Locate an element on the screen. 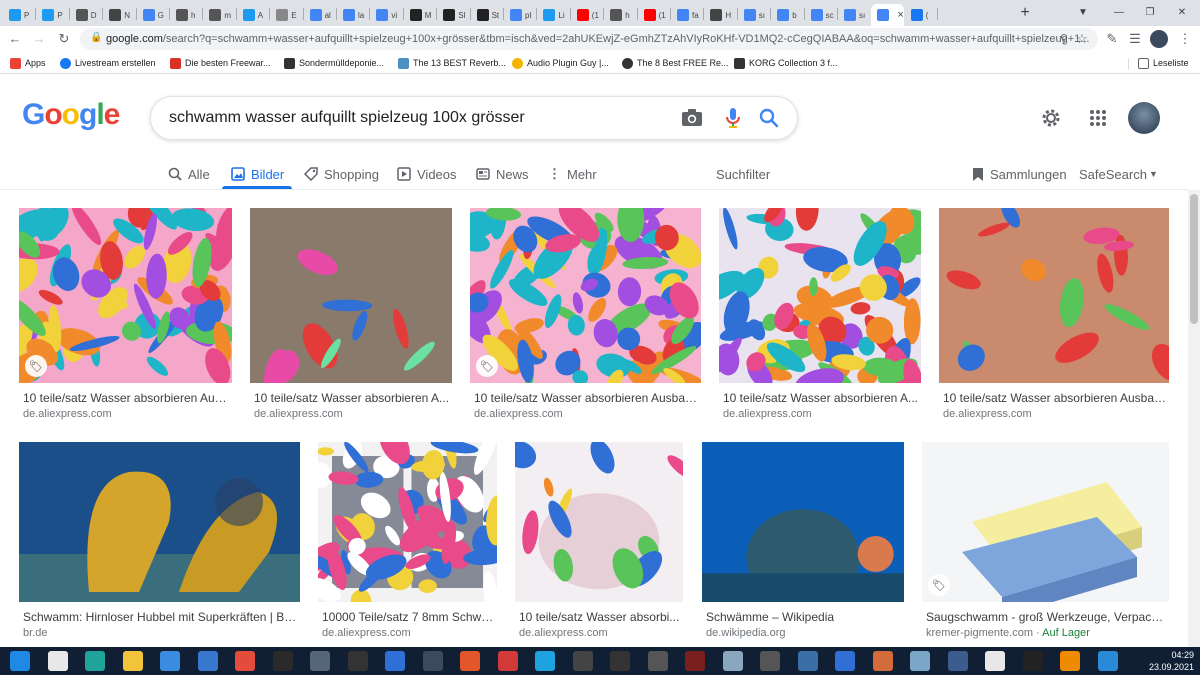 This screenshot has width=1200, height=675. browser-tab: pl is located at coordinates (520, 15).